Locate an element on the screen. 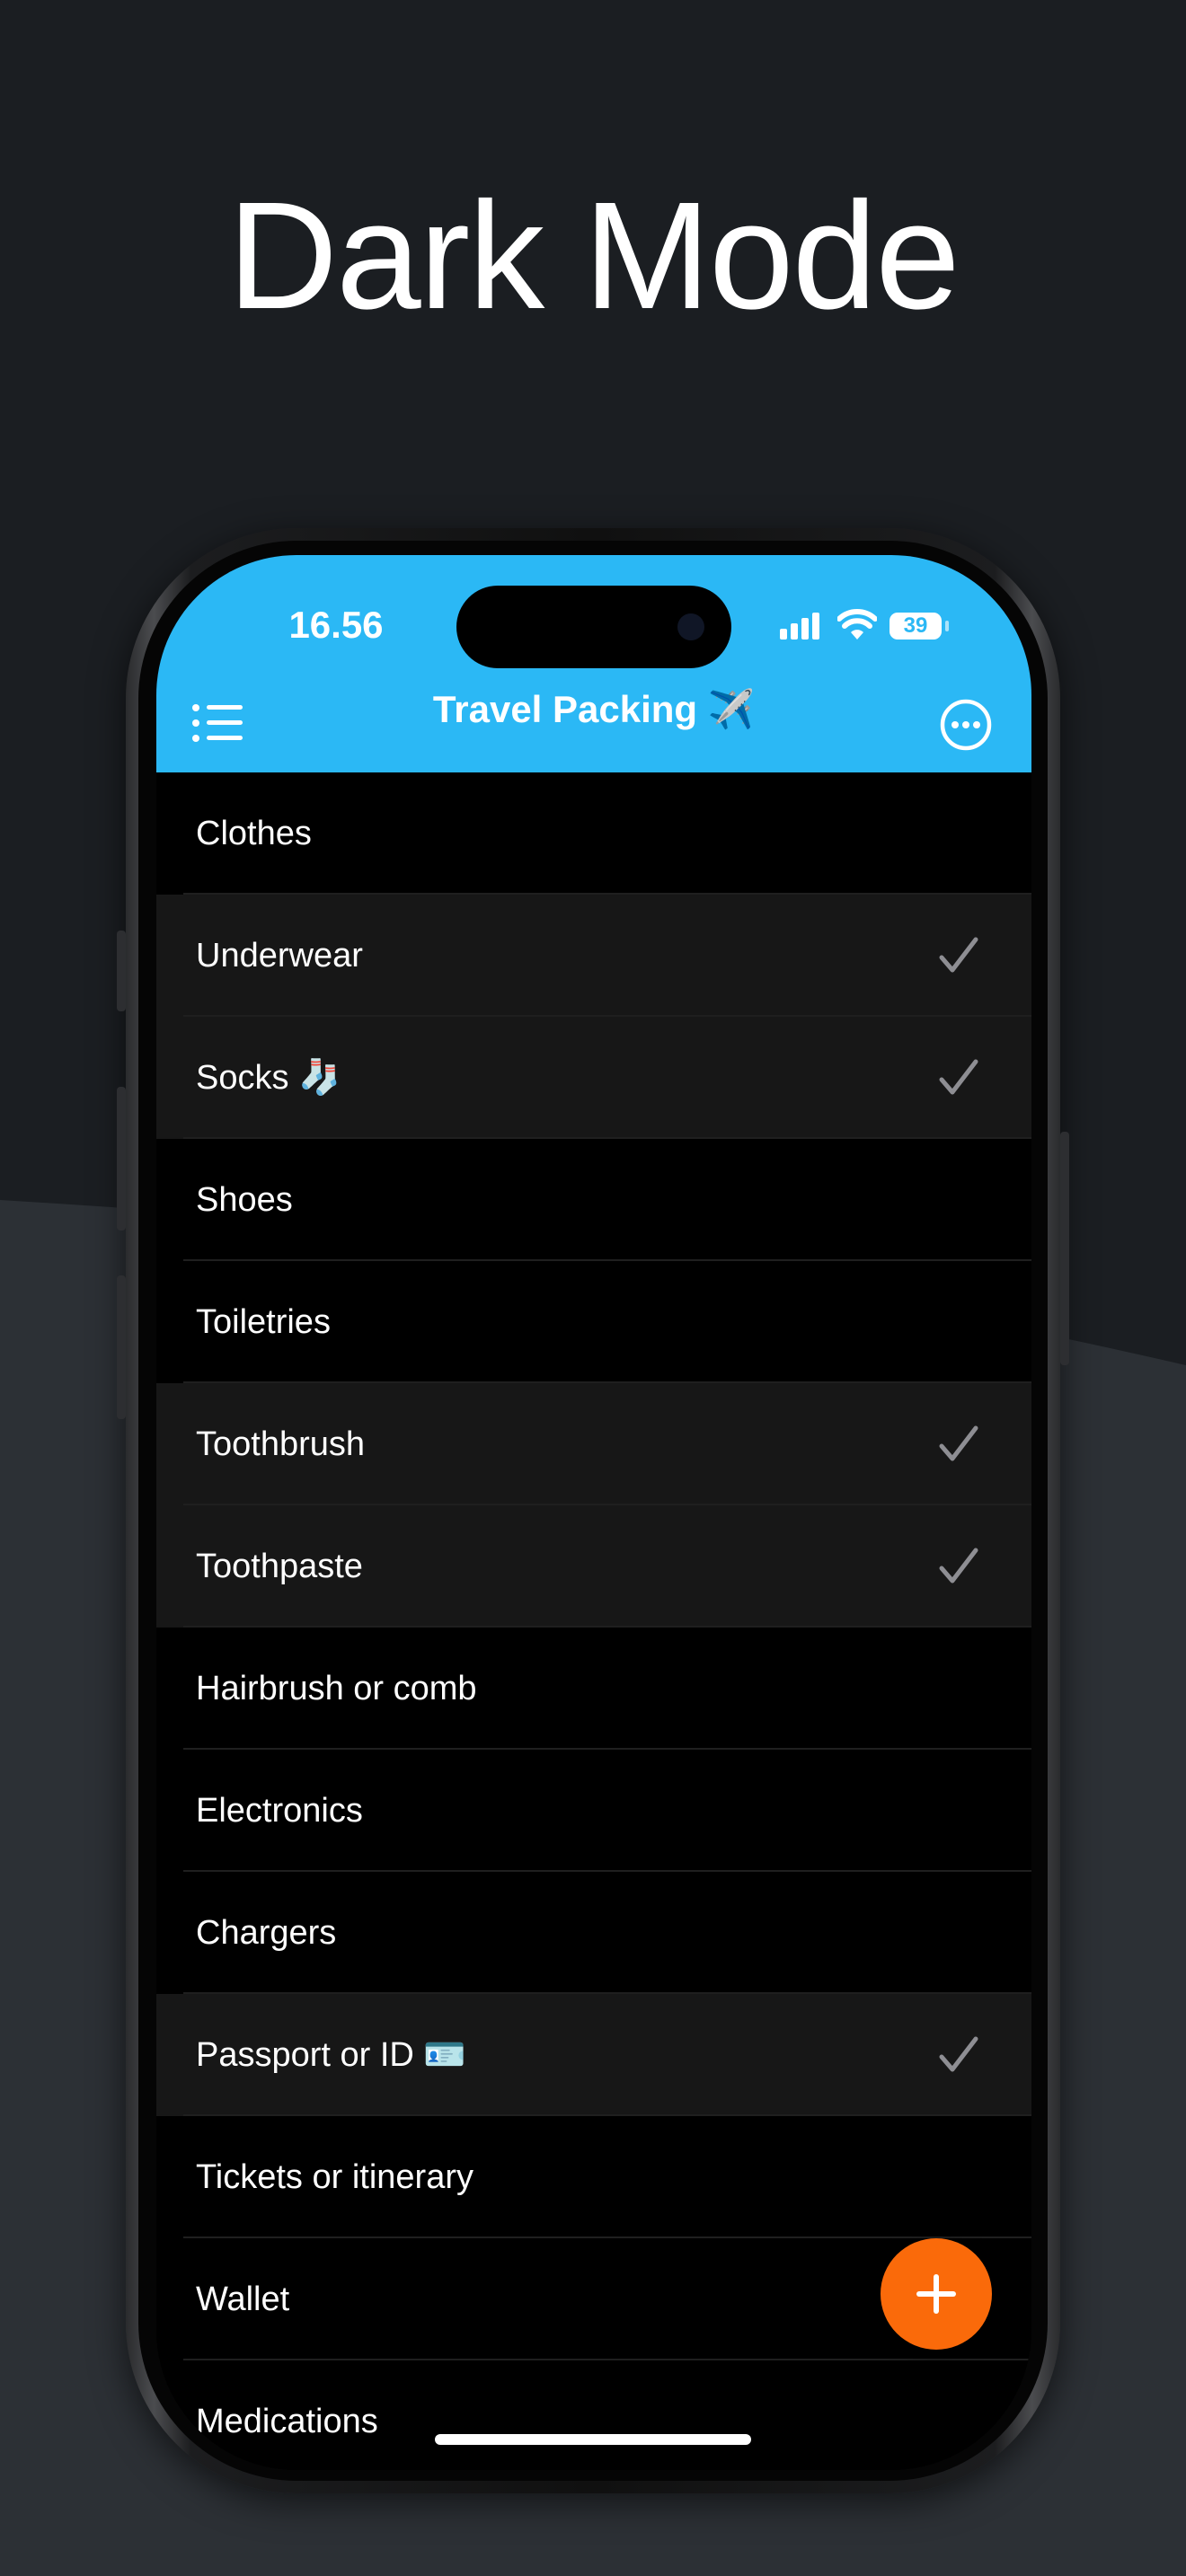  list-item: Clothes is located at coordinates (593, 833).